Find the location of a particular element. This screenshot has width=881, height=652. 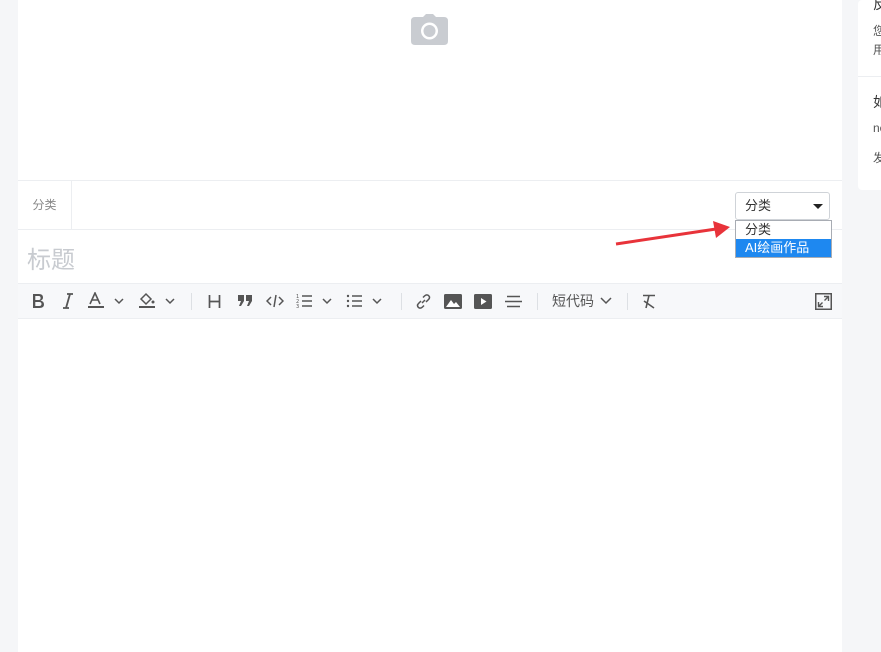

divider-icon is located at coordinates (513, 301).